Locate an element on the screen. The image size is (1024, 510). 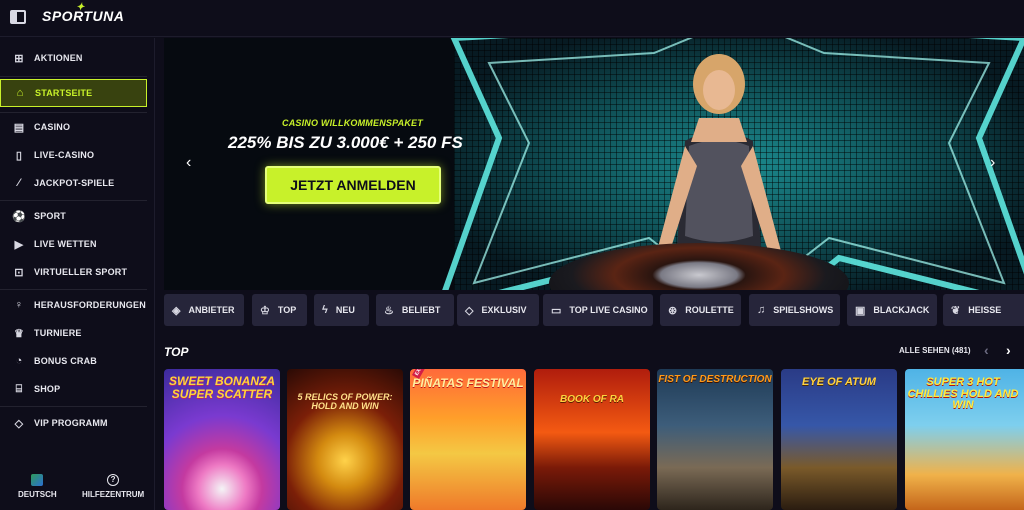
category-label: ROULETTE is located at coordinates (709, 310).